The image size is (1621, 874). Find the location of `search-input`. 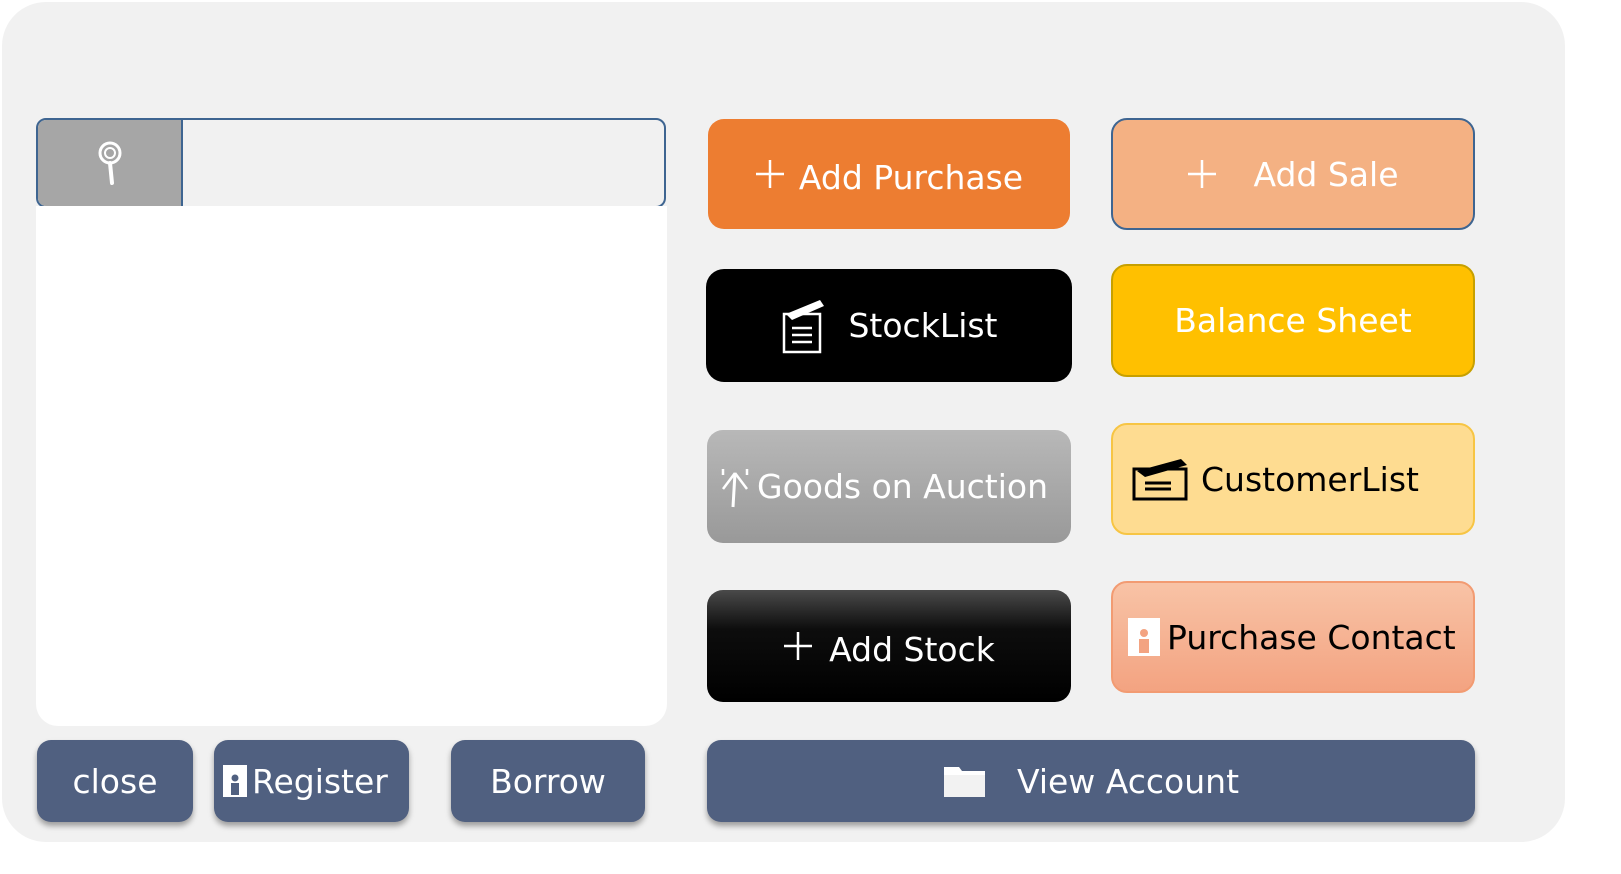

search-input is located at coordinates (423, 163).